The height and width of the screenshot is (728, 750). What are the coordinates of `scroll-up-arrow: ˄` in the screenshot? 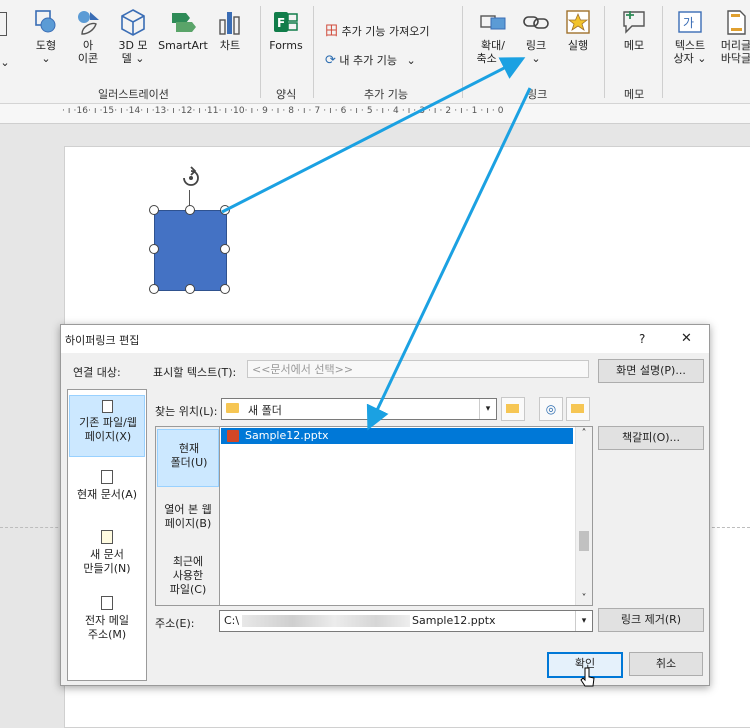 It's located at (584, 433).